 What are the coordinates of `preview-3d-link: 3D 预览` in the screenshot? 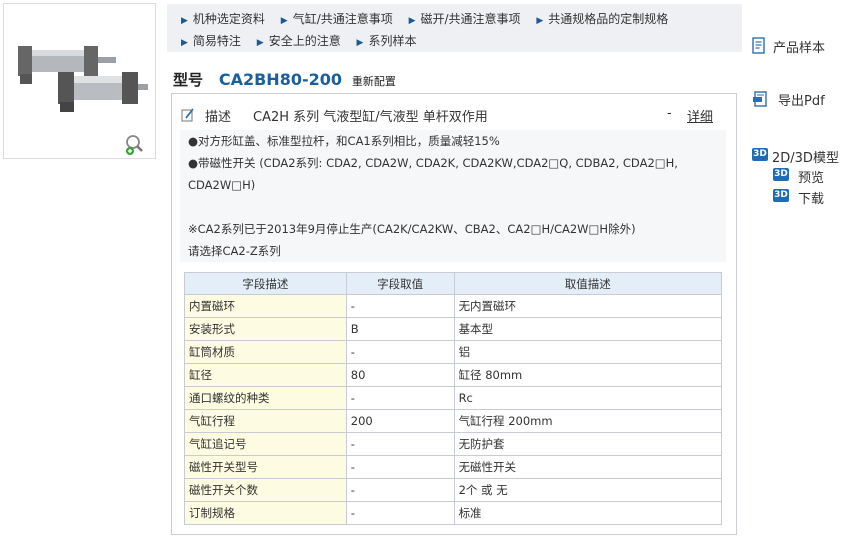 It's located at (798, 176).